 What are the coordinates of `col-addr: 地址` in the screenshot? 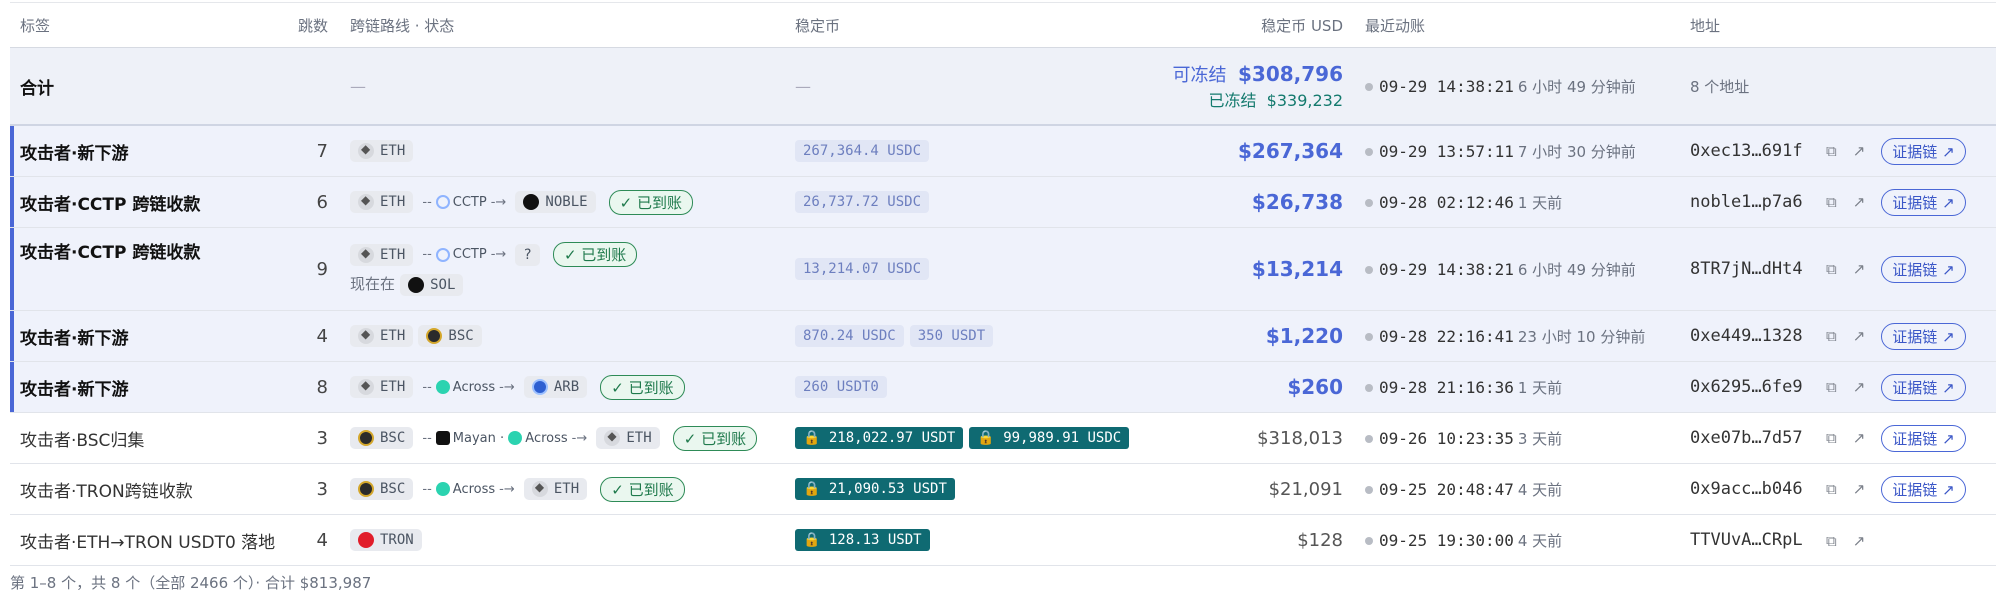 It's located at (1838, 25).